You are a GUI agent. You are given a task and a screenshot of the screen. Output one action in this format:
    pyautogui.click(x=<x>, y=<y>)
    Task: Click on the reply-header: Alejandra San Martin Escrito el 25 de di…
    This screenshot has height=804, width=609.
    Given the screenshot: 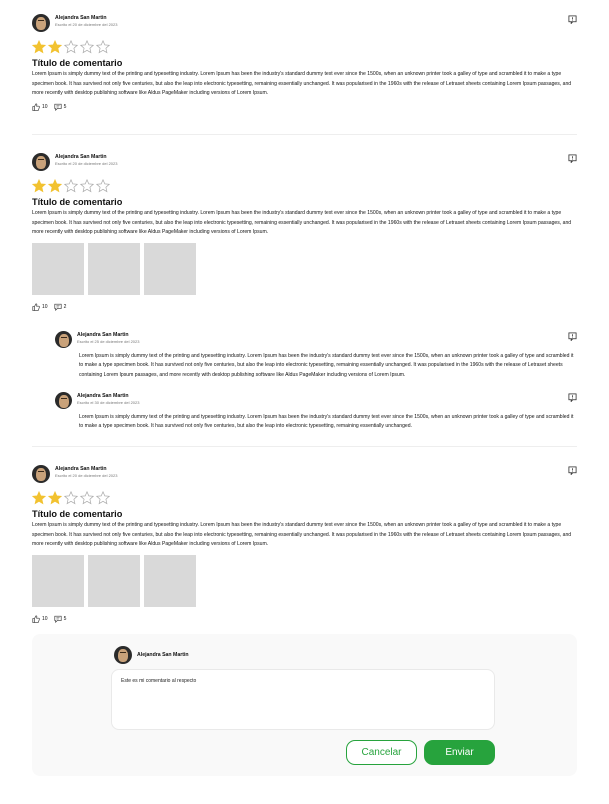 What is the action you would take?
    pyautogui.click(x=316, y=342)
    